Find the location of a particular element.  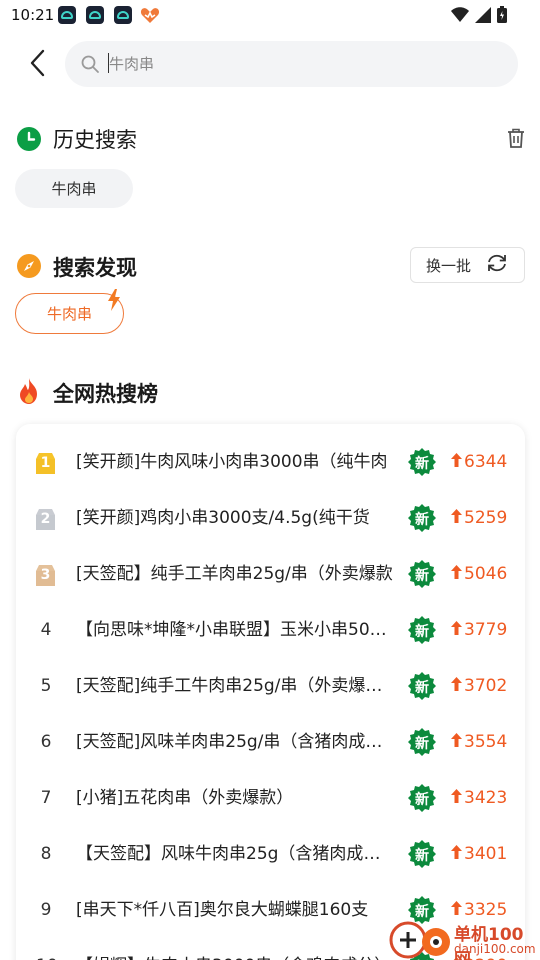

rank-number: 10 is located at coordinates (47, 949).